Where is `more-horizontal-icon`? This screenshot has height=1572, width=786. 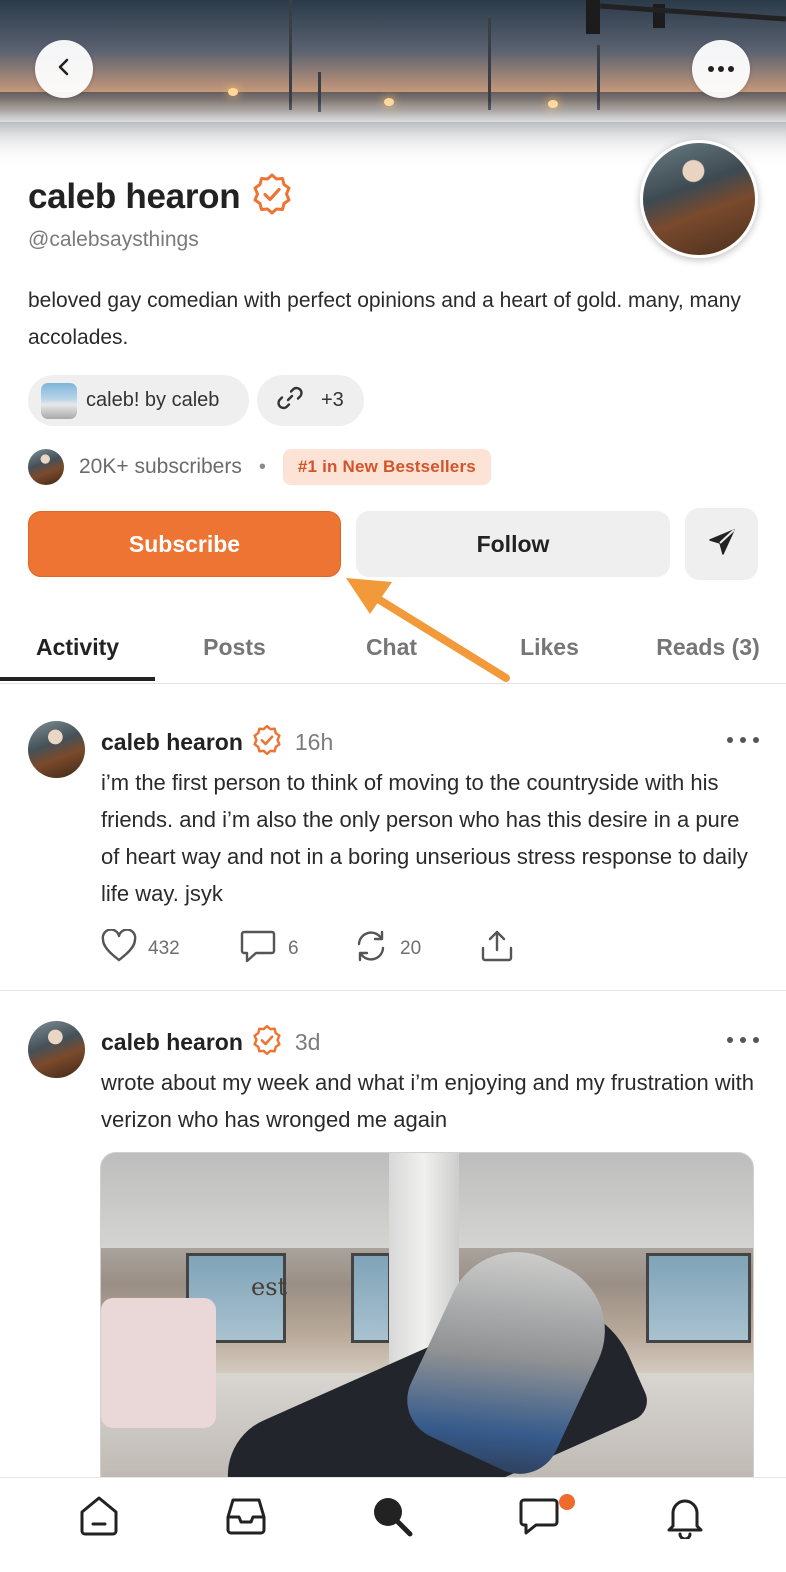 more-horizontal-icon is located at coordinates (721, 69).